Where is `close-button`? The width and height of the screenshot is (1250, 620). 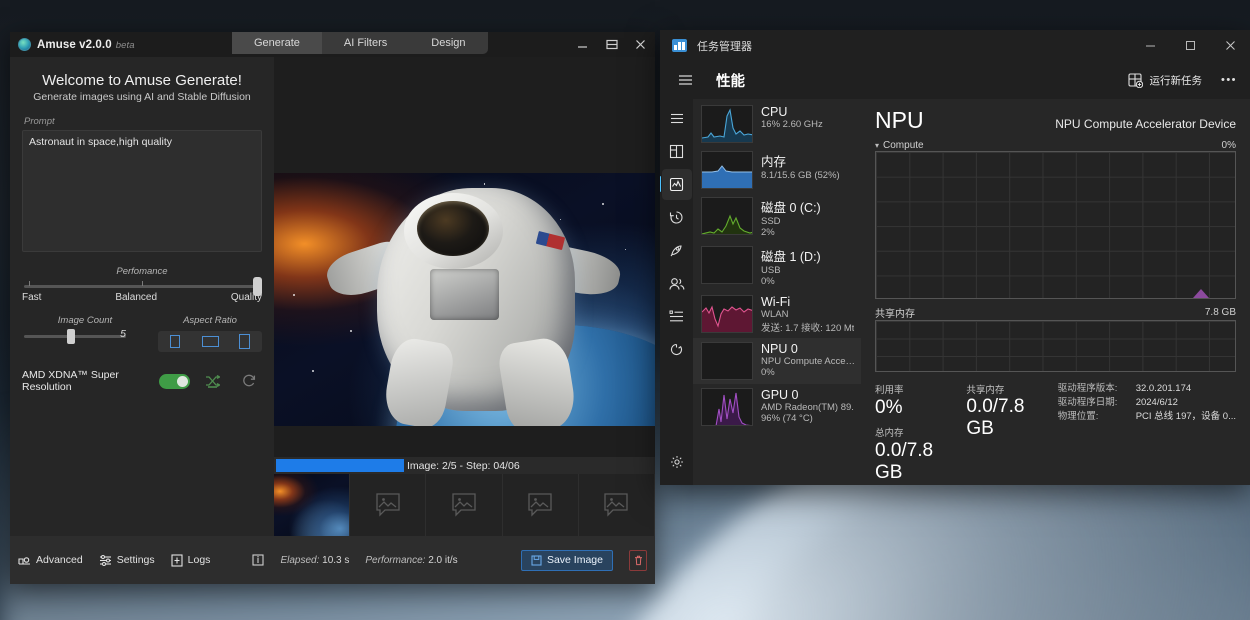
close-button is located at coordinates (640, 44).